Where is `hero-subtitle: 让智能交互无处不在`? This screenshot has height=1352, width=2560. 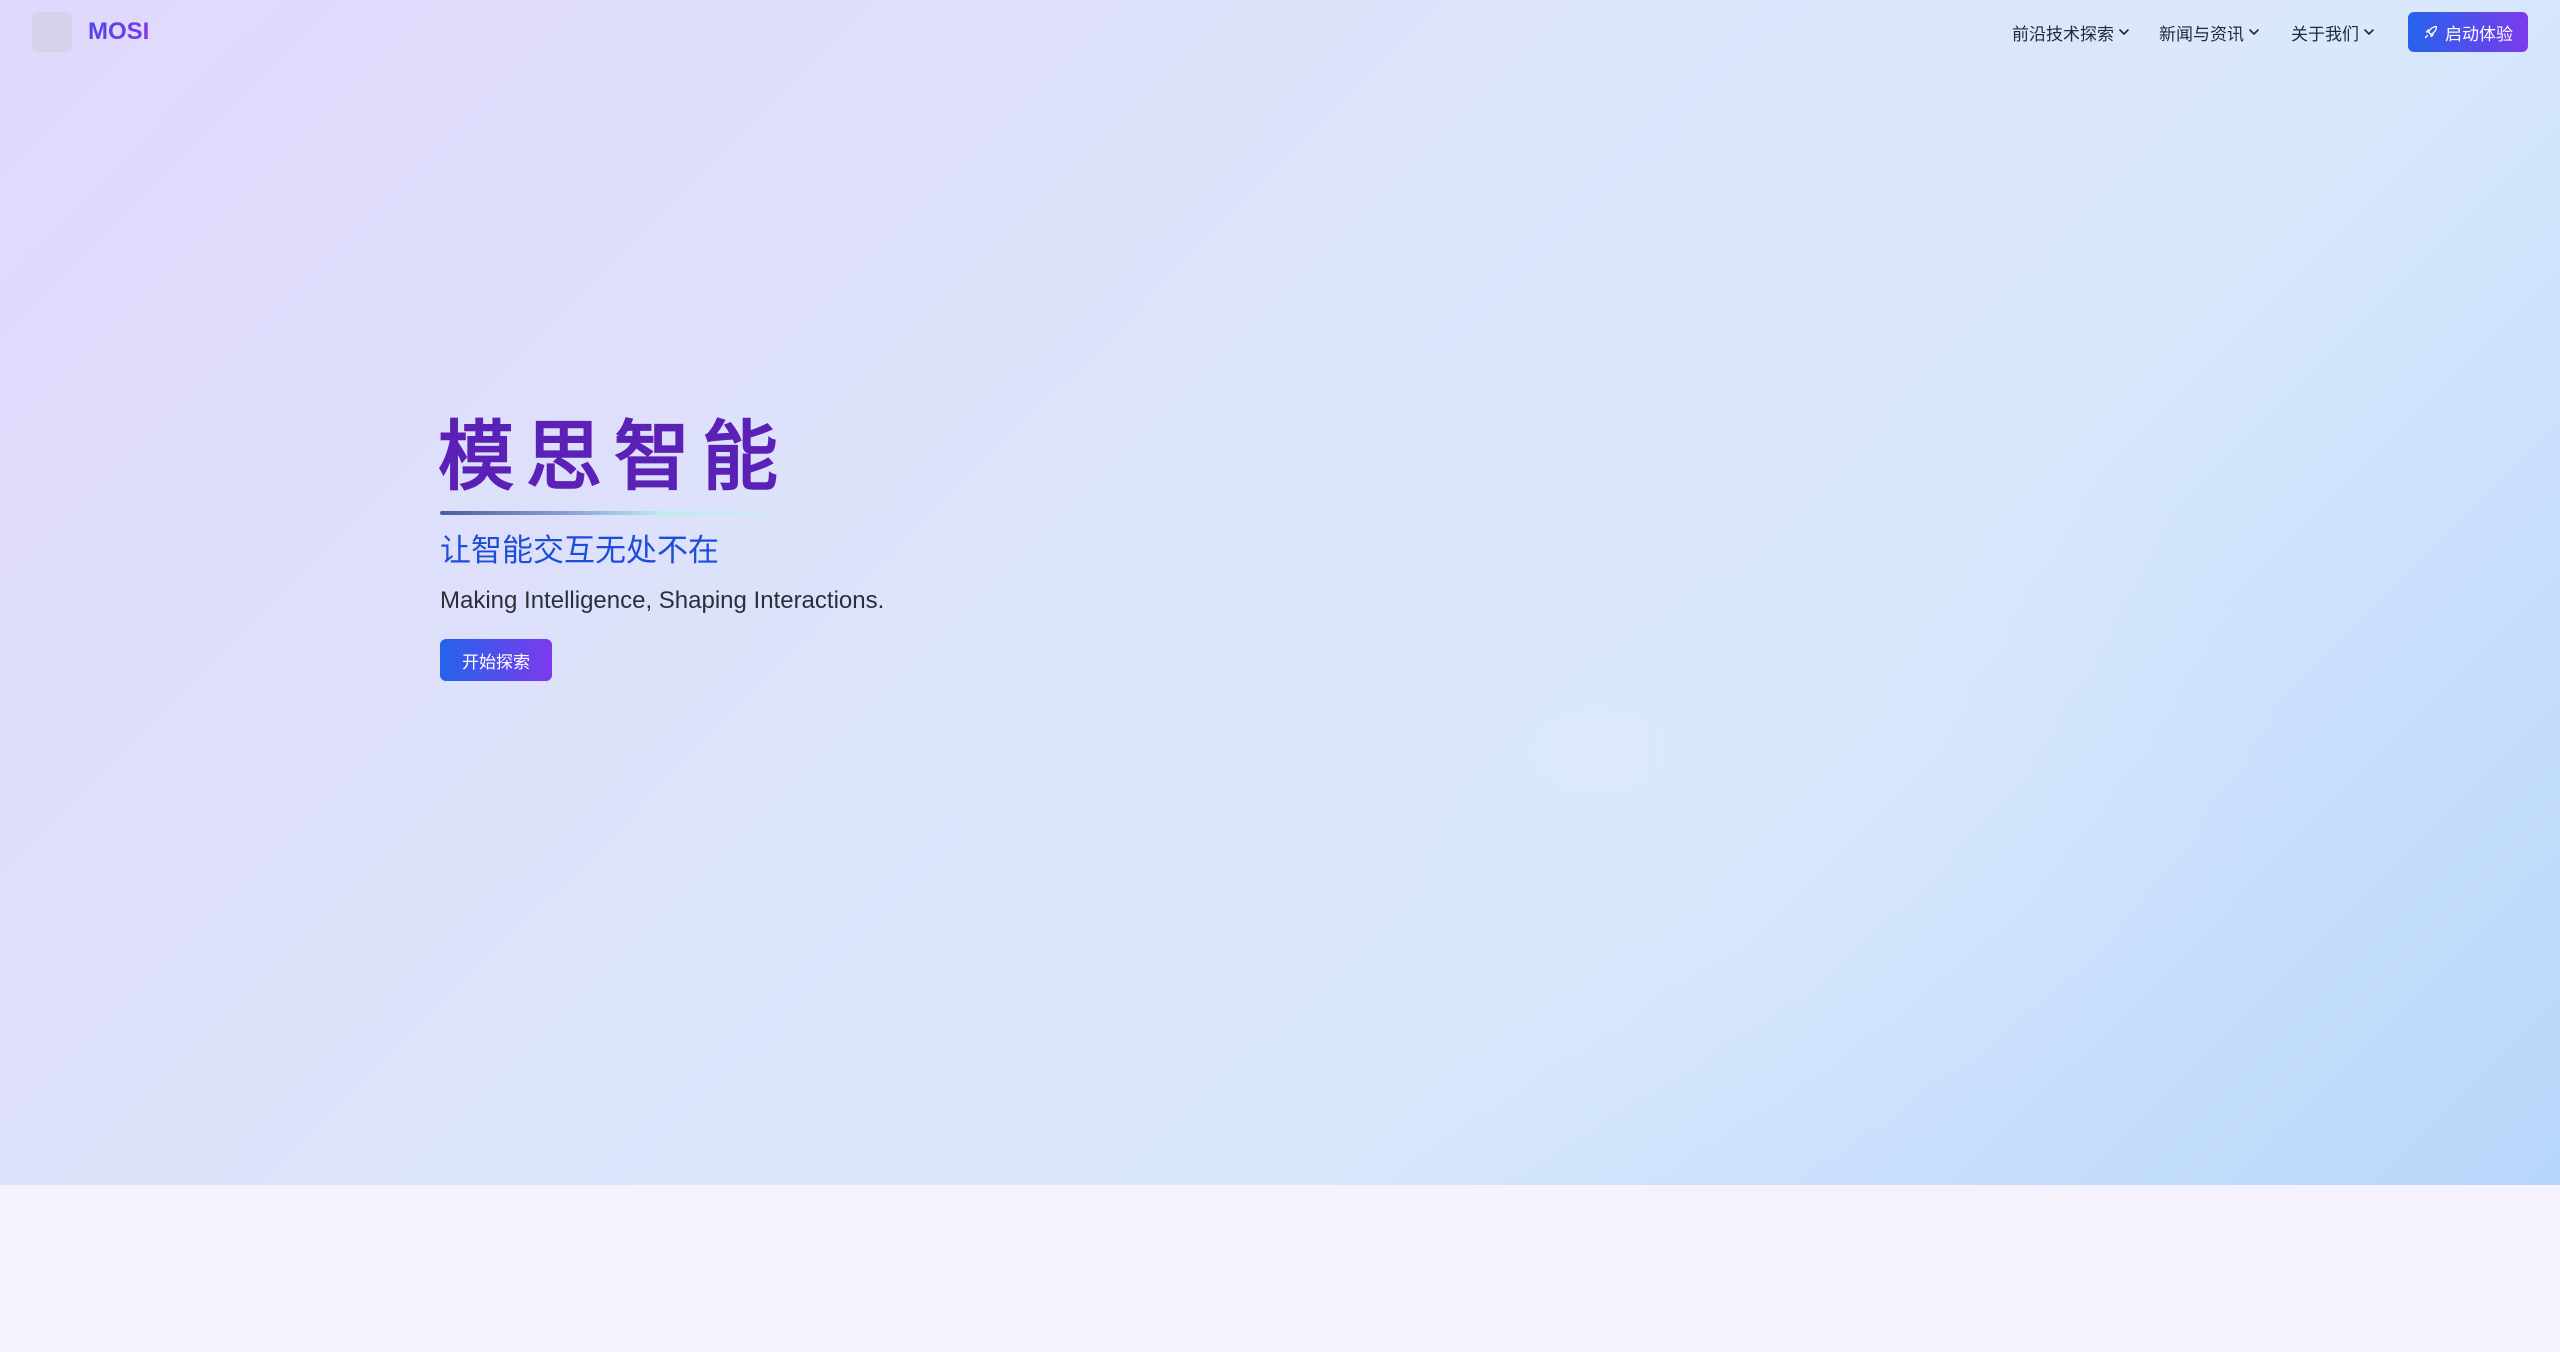
hero-subtitle: 让智能交互无处不在 is located at coordinates (579, 550).